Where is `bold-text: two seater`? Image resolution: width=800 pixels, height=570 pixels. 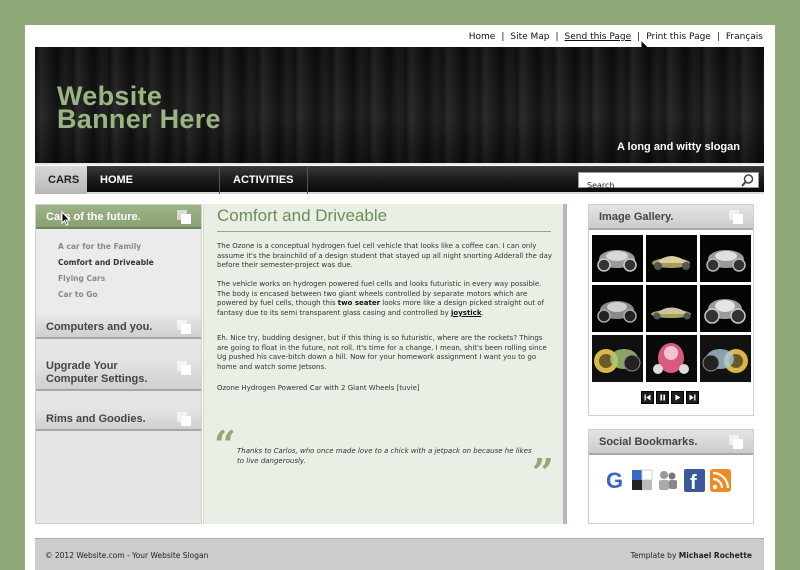 bold-text: two seater is located at coordinates (359, 303).